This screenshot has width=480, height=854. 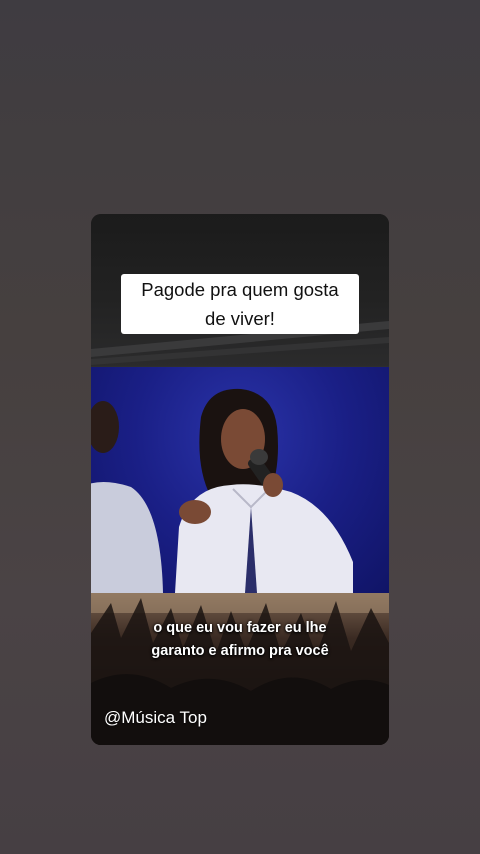 What do you see at coordinates (240, 289) in the screenshot?
I see `caption-line-1: Pagode pra quem gosta` at bounding box center [240, 289].